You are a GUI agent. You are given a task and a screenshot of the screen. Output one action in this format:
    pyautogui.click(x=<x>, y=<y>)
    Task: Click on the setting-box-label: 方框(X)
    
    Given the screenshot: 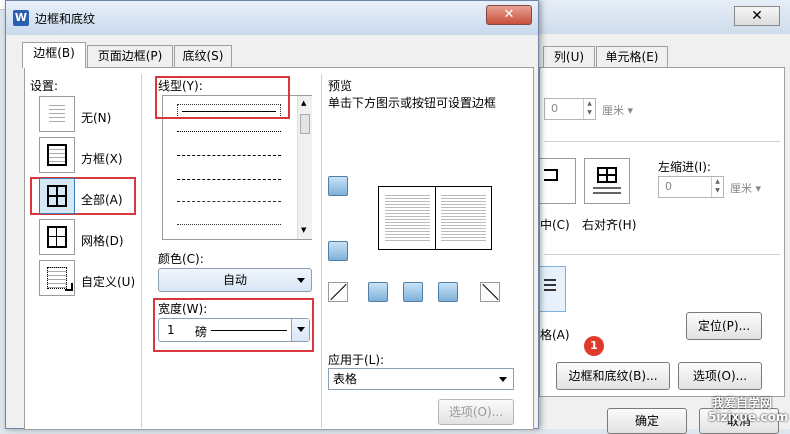 What is the action you would take?
    pyautogui.click(x=102, y=158)
    